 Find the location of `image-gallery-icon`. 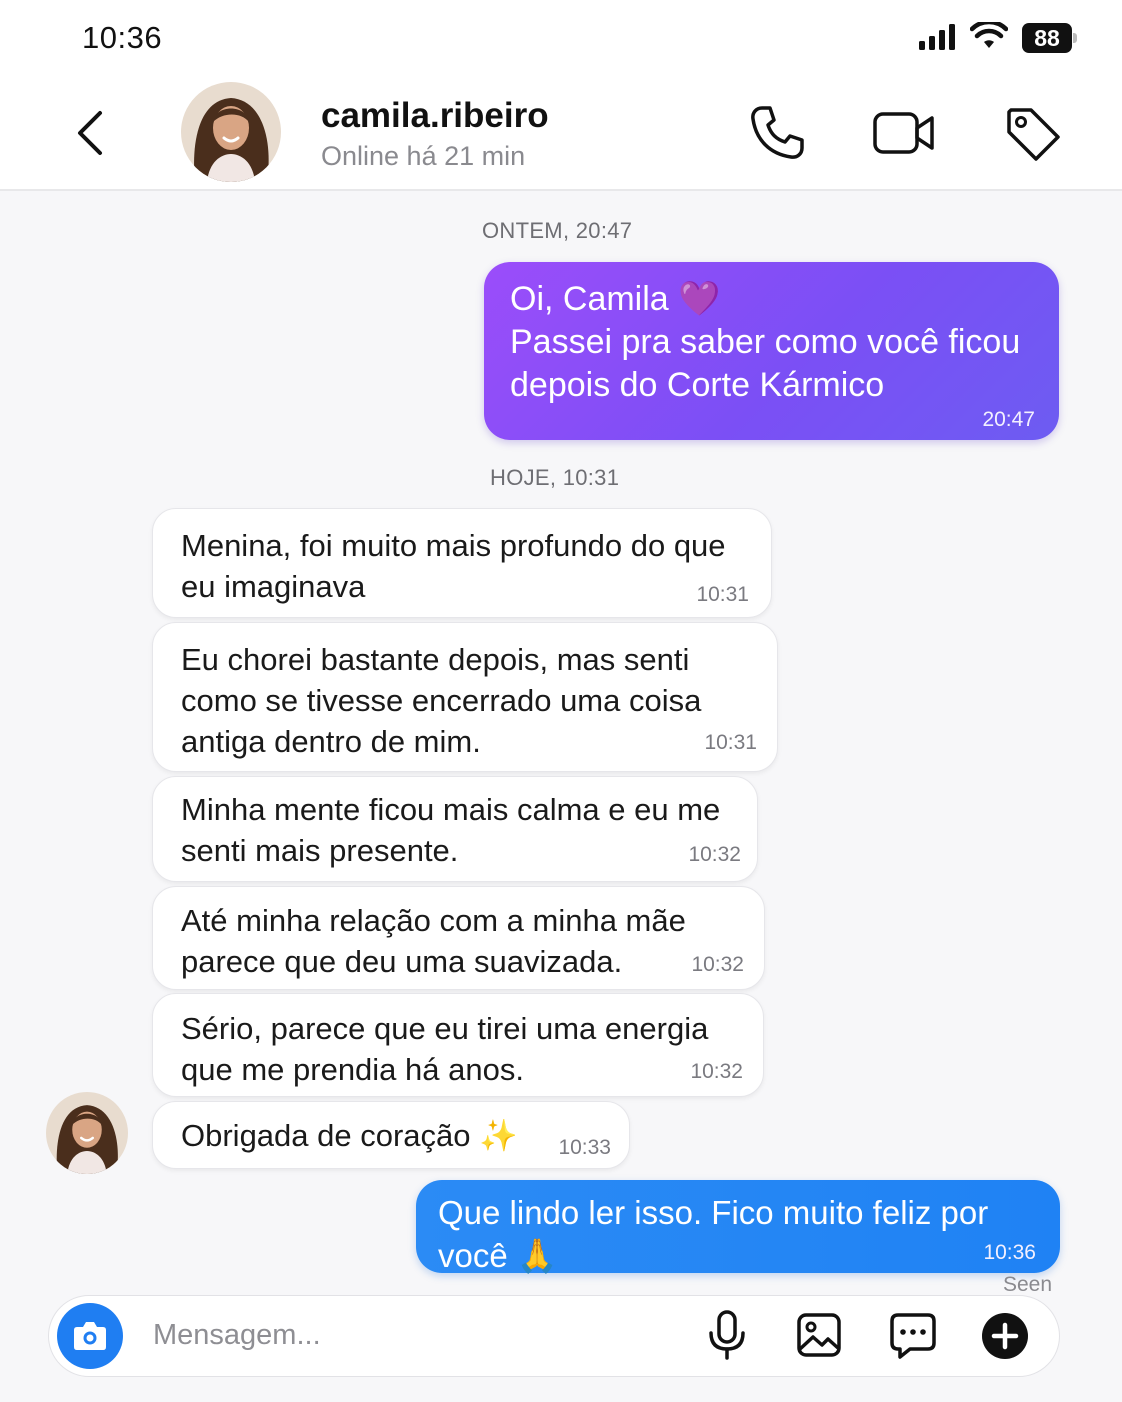

image-gallery-icon is located at coordinates (819, 1335).